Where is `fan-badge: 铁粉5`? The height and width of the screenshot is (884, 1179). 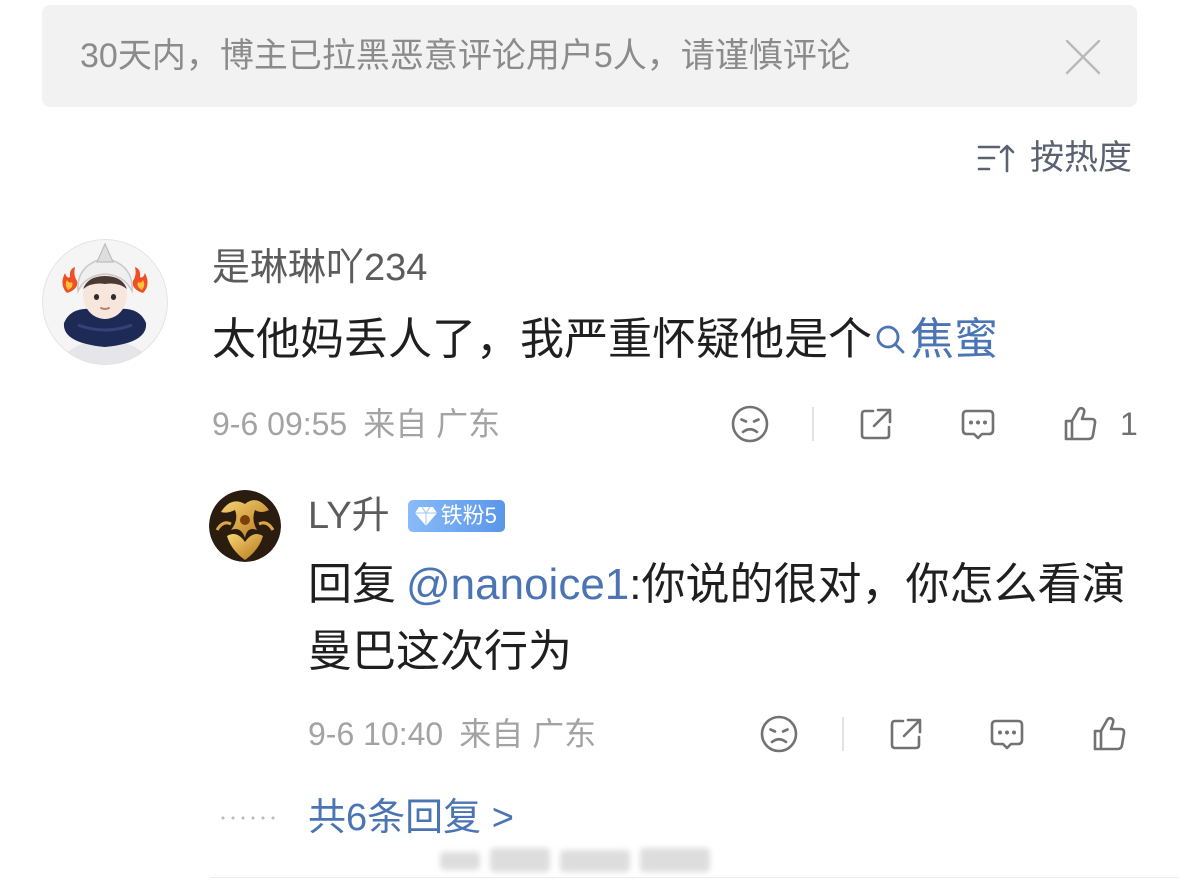
fan-badge: 铁粉5 is located at coordinates (456, 516).